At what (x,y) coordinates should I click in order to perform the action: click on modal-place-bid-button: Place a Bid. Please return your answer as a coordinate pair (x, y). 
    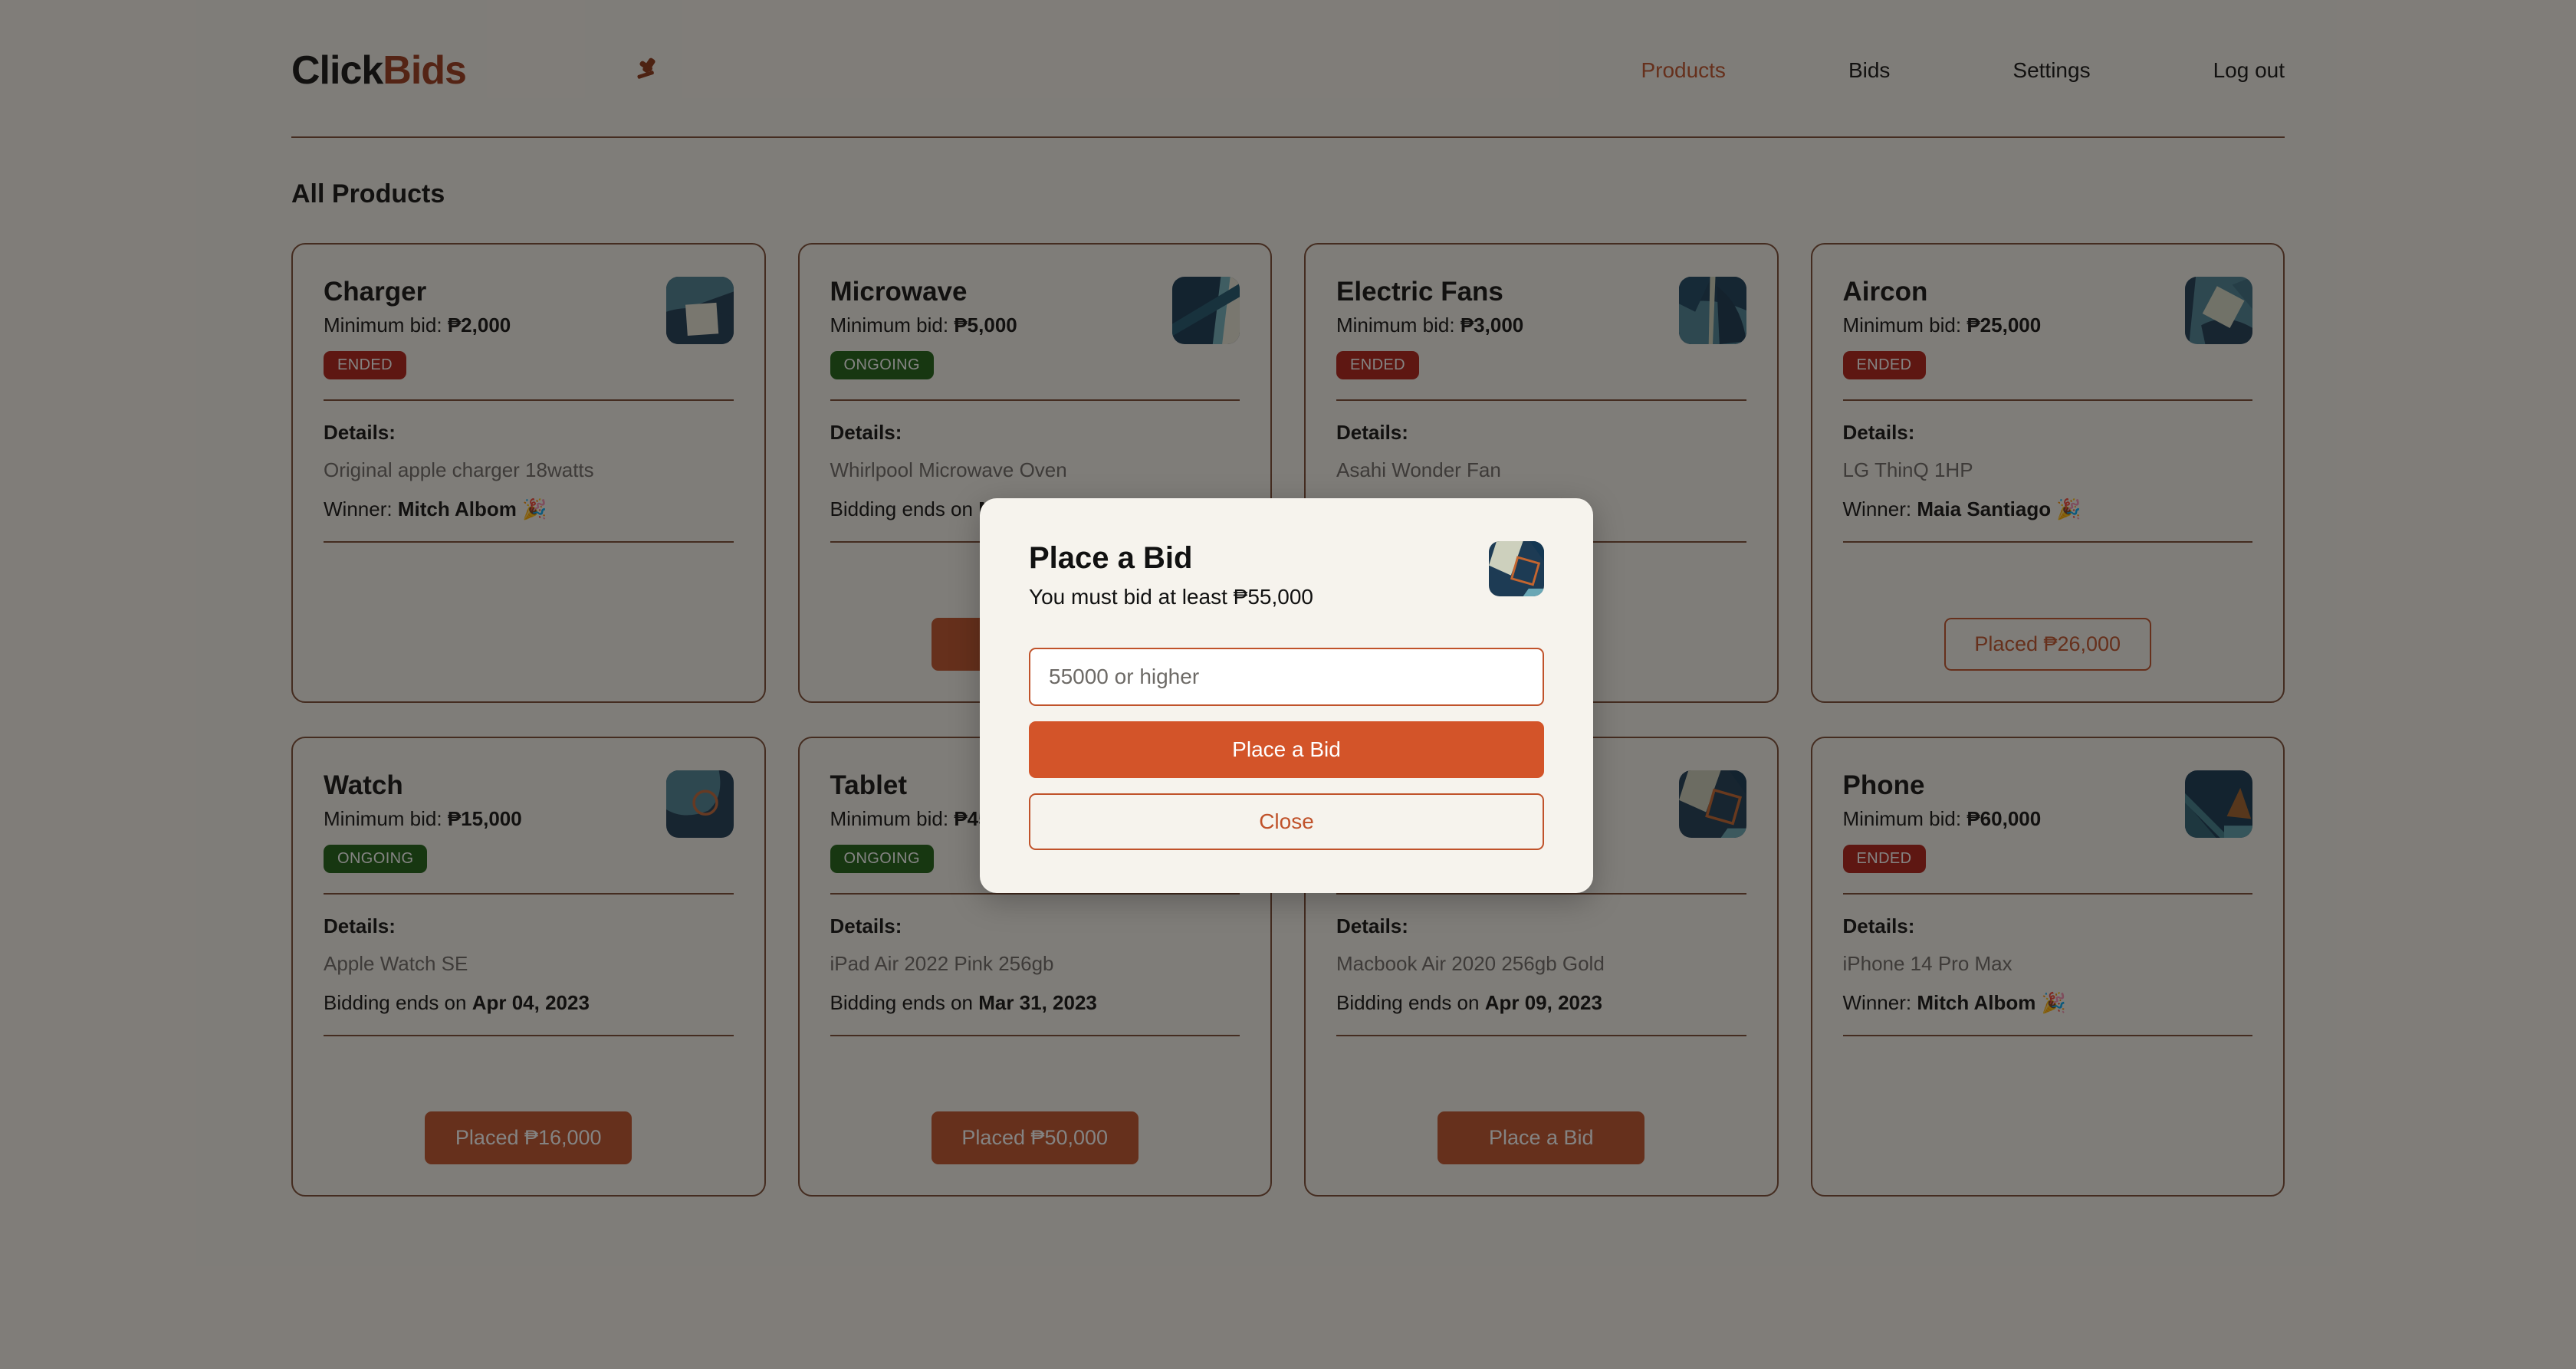
    Looking at the image, I should click on (1286, 749).